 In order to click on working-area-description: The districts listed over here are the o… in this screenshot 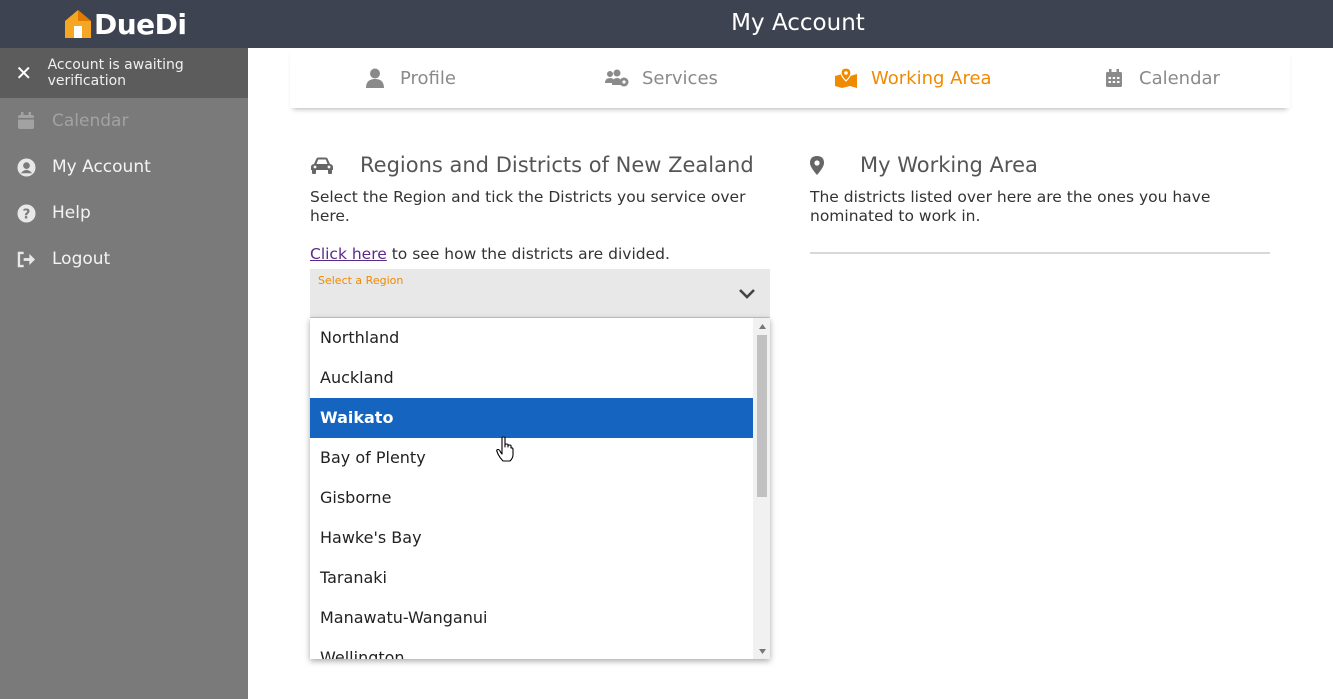, I will do `click(1010, 206)`.